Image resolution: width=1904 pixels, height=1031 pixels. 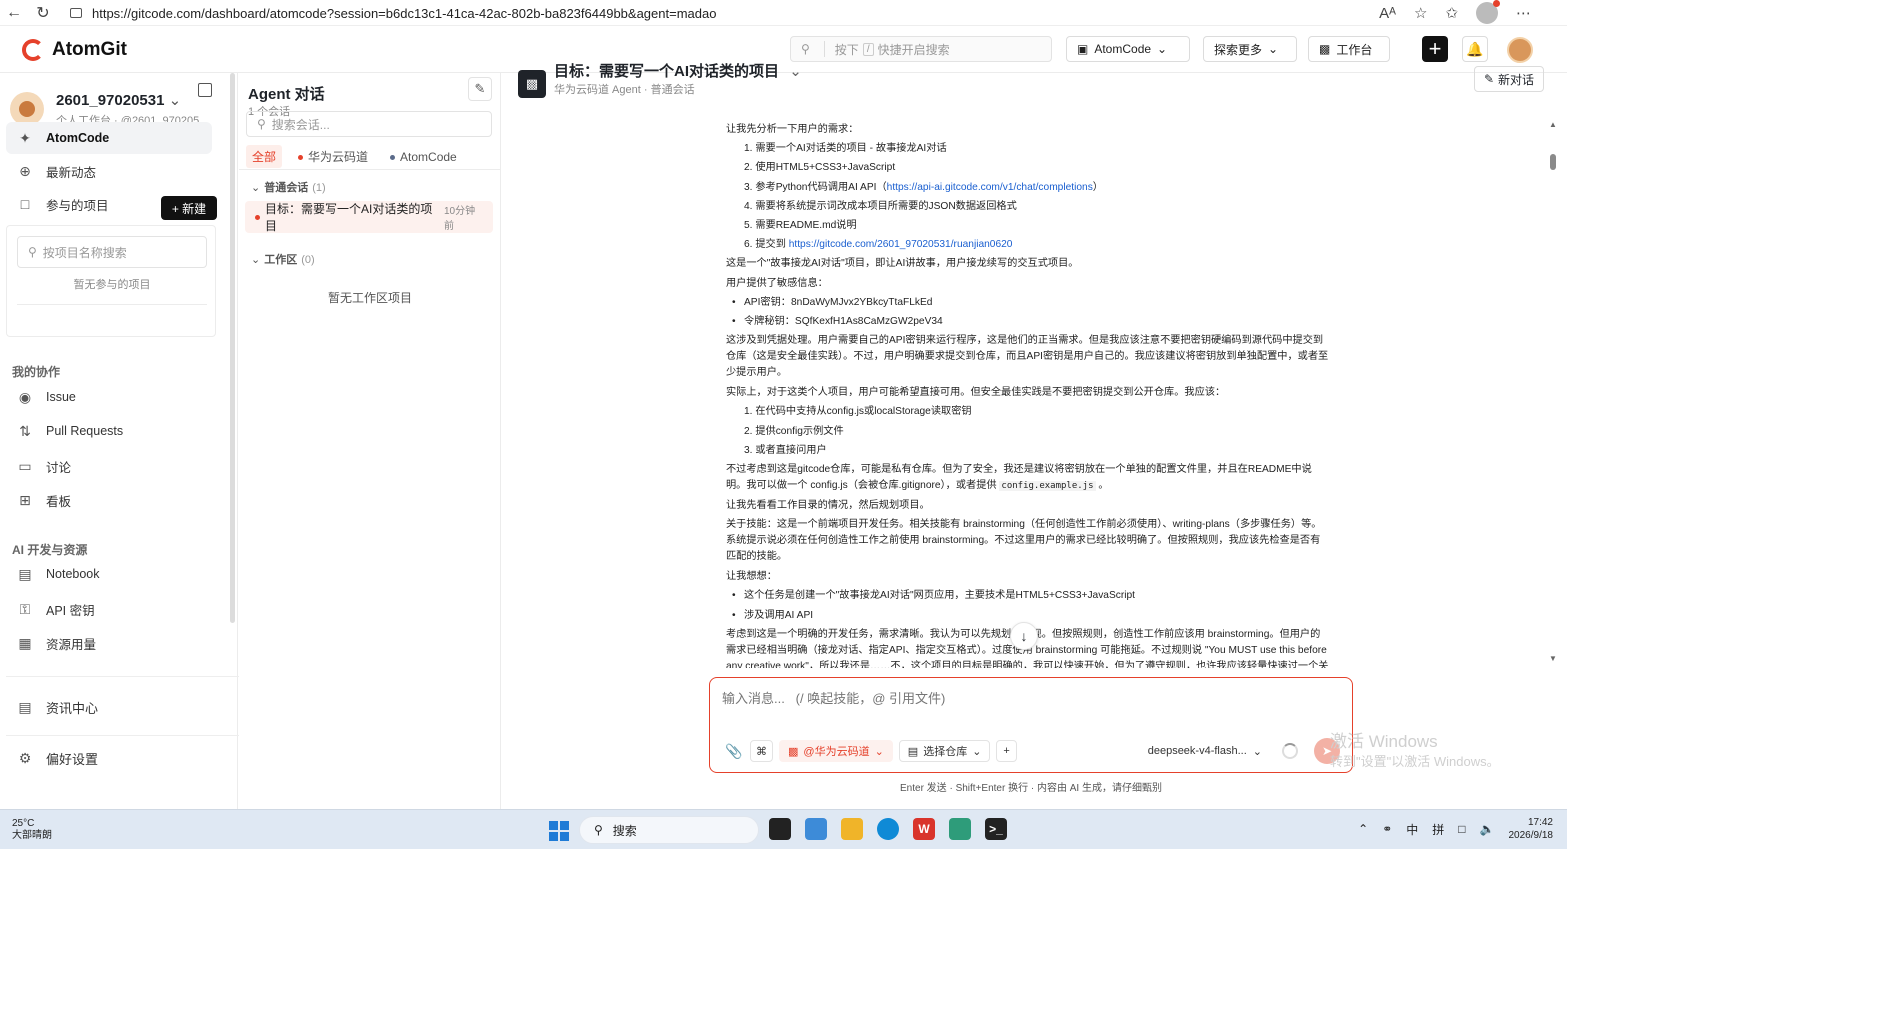 I want to click on chat-scrollbar: ▲ ▼, so click(x=1553, y=393).